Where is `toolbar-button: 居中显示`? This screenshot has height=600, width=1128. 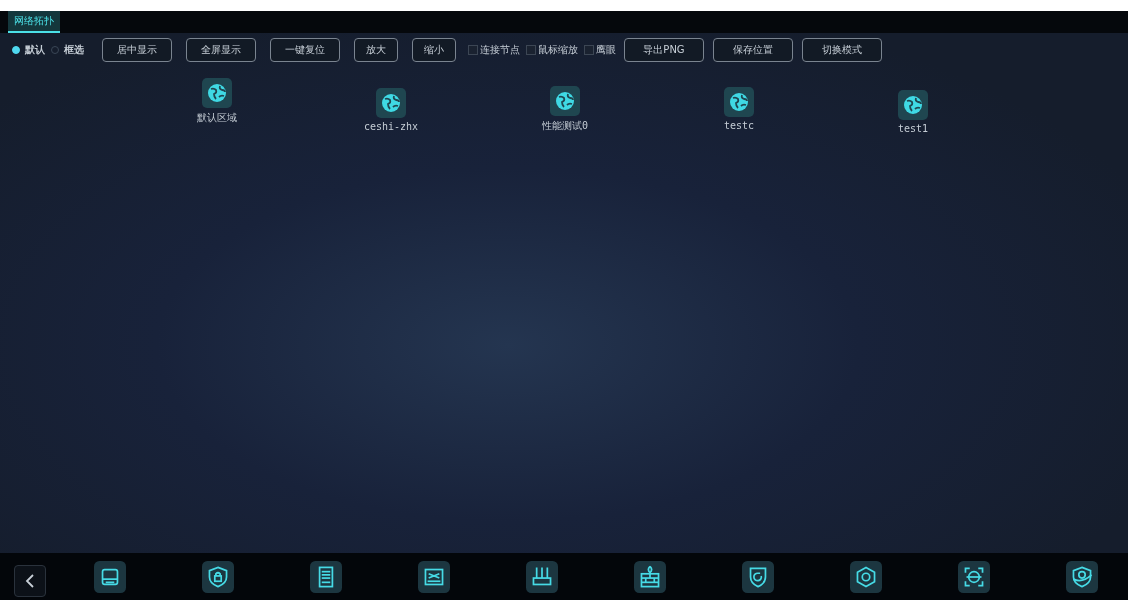
toolbar-button: 居中显示 is located at coordinates (137, 50).